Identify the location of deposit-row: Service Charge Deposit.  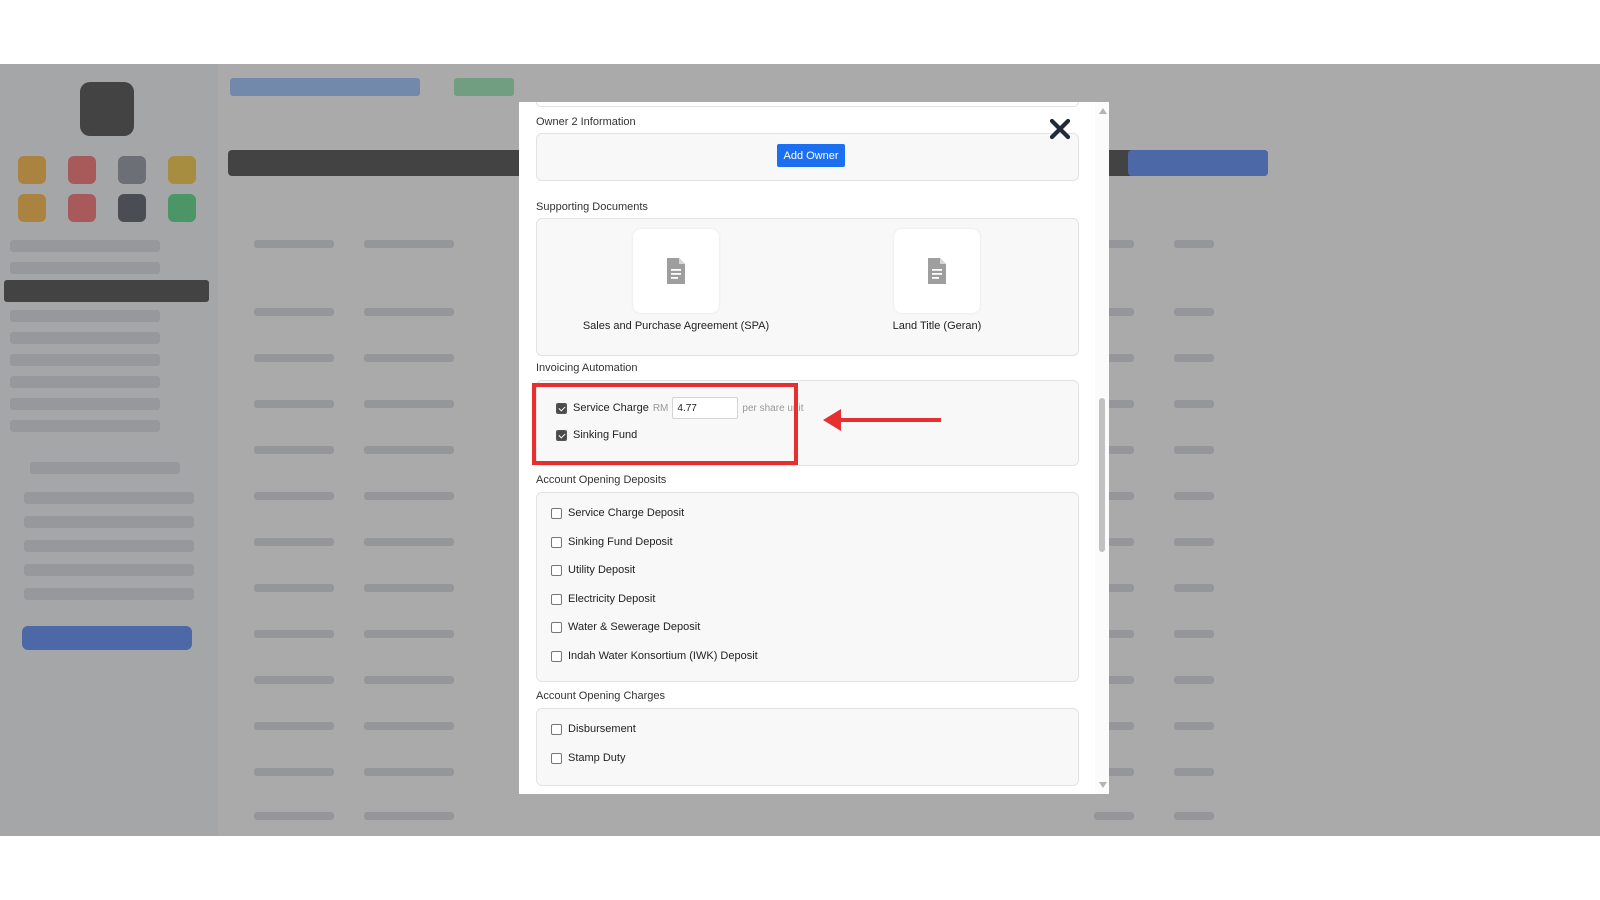
(617, 513).